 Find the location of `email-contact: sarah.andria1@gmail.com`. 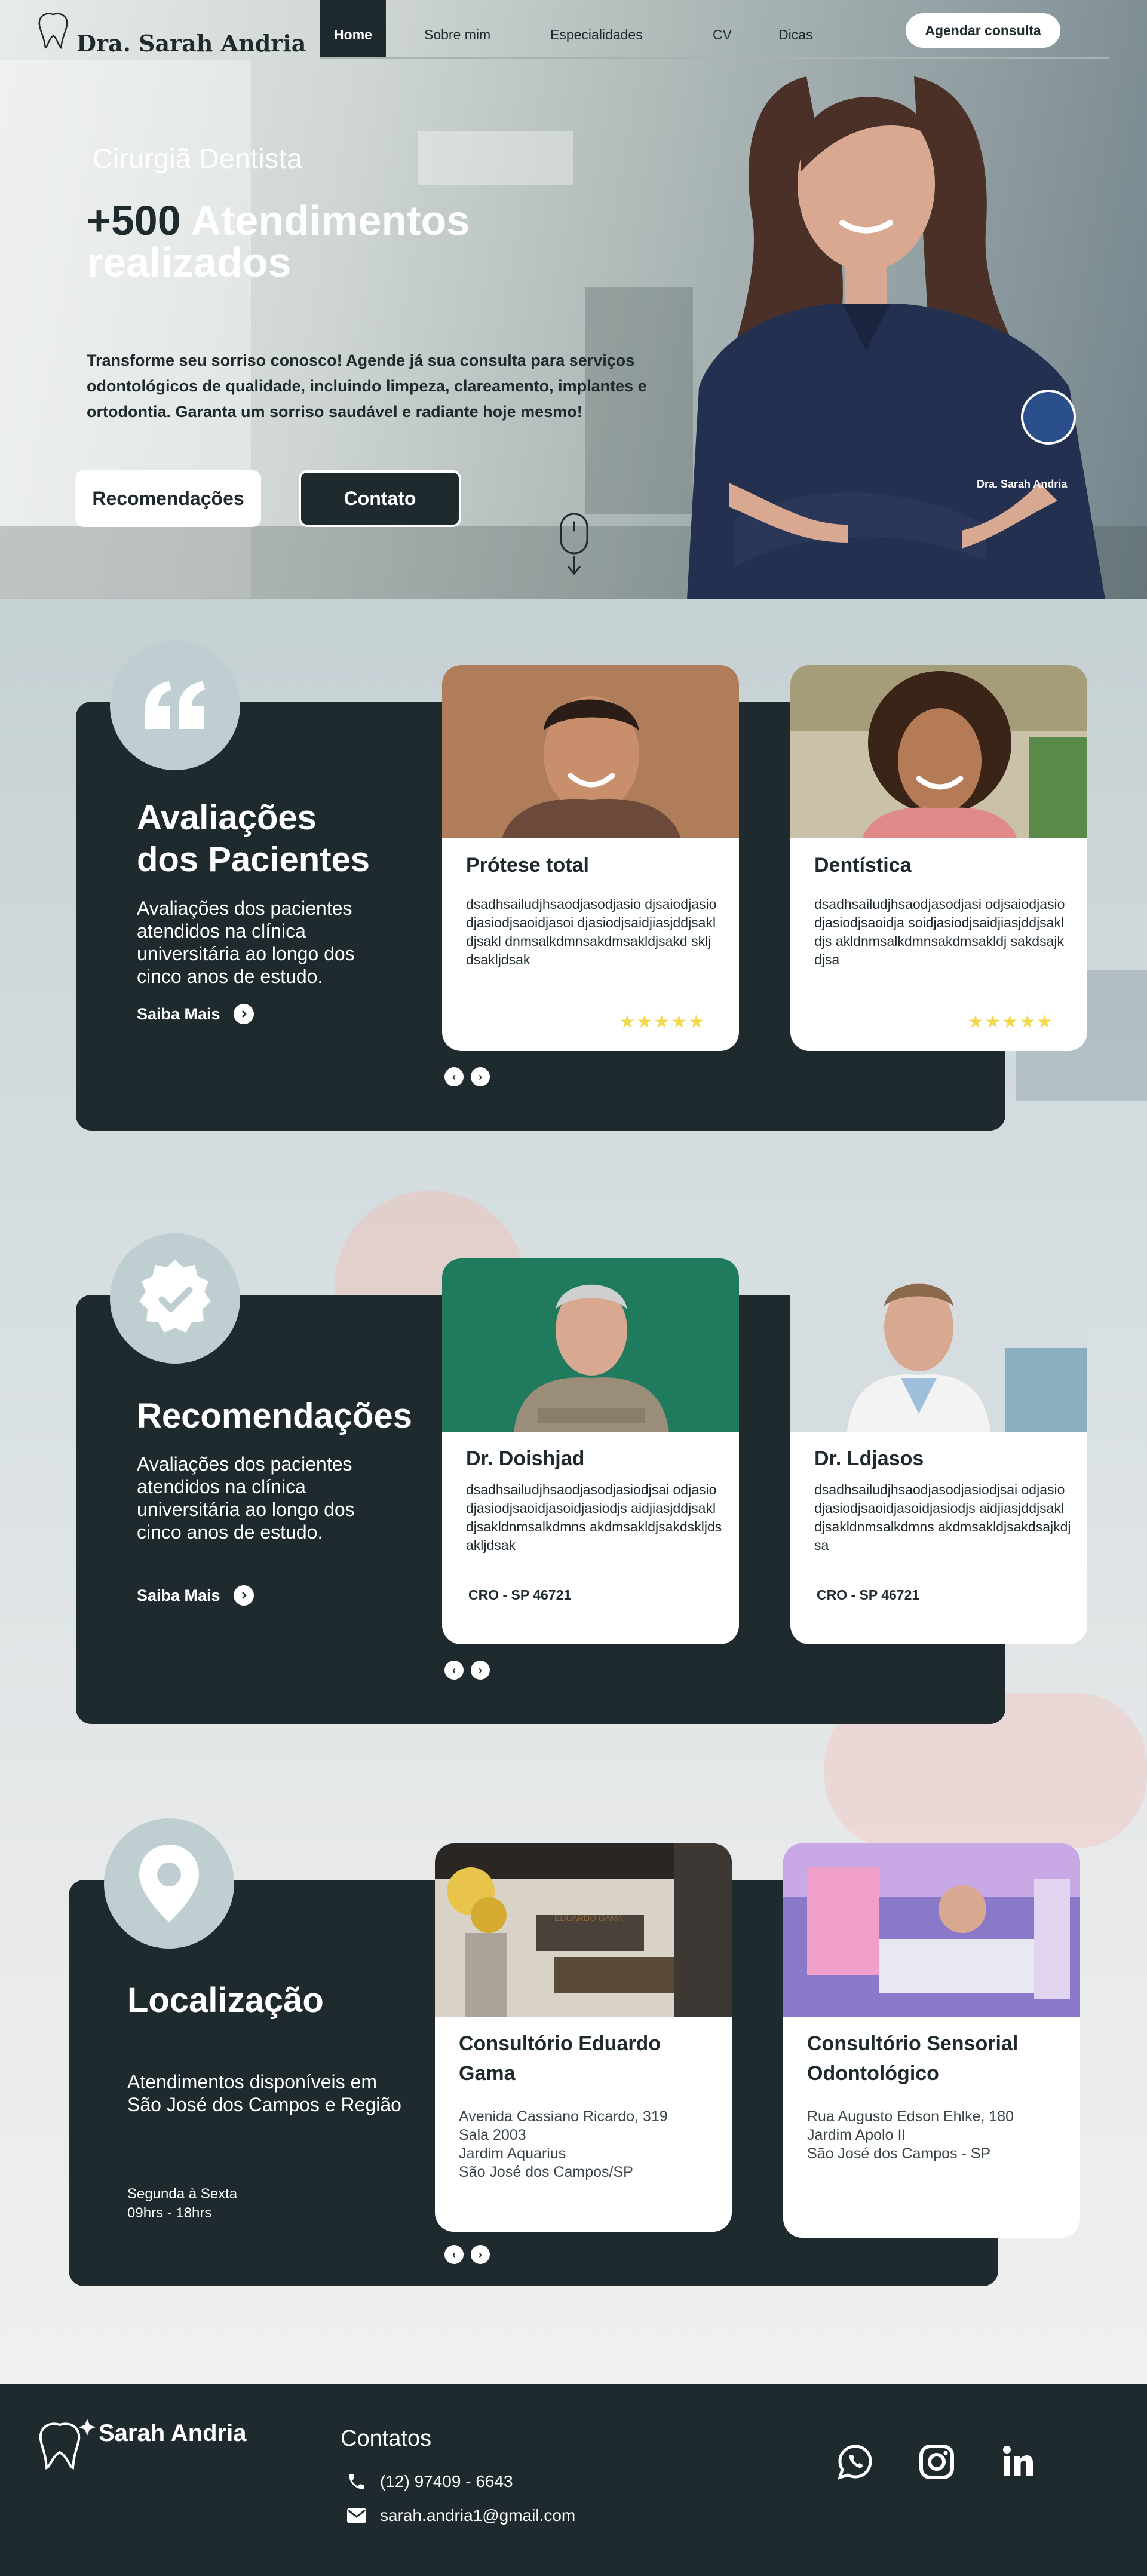

email-contact: sarah.andria1@gmail.com is located at coordinates (460, 2515).